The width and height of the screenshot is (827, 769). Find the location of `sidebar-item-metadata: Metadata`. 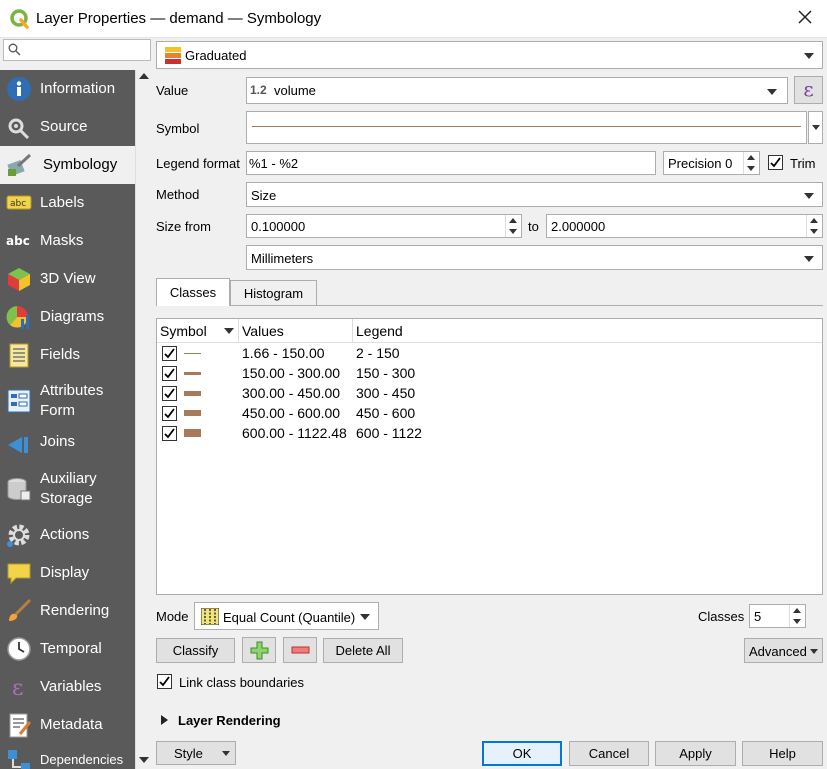

sidebar-item-metadata: Metadata is located at coordinates (67, 725).